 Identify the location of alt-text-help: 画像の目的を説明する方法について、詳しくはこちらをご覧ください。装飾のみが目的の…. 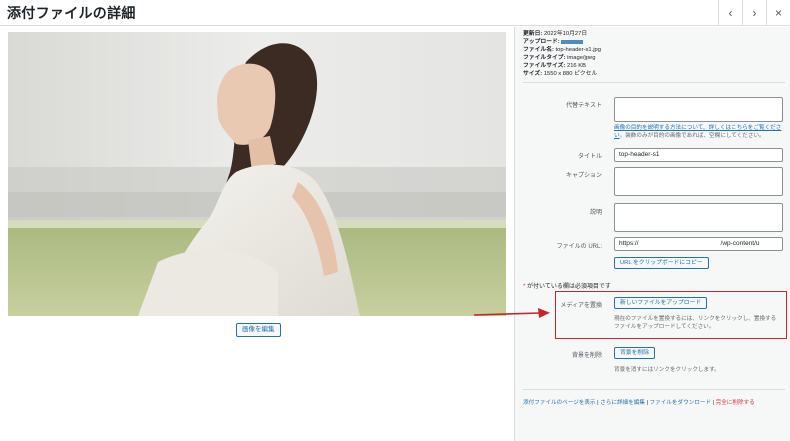
(698, 132).